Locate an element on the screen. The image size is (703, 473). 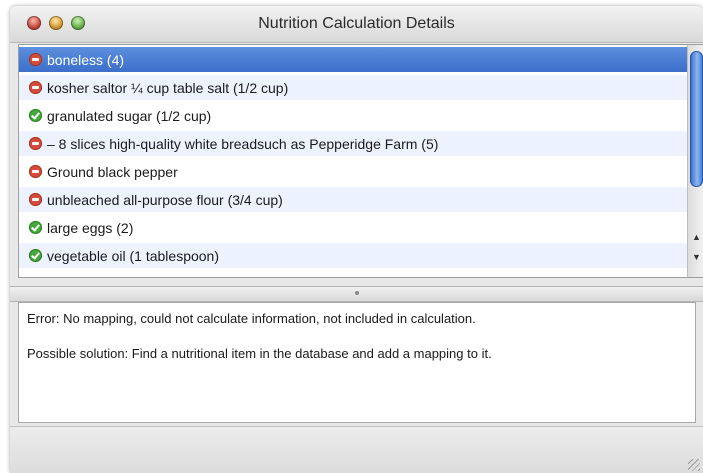
ingredient-row: large eggs (2) is located at coordinates (353, 227).